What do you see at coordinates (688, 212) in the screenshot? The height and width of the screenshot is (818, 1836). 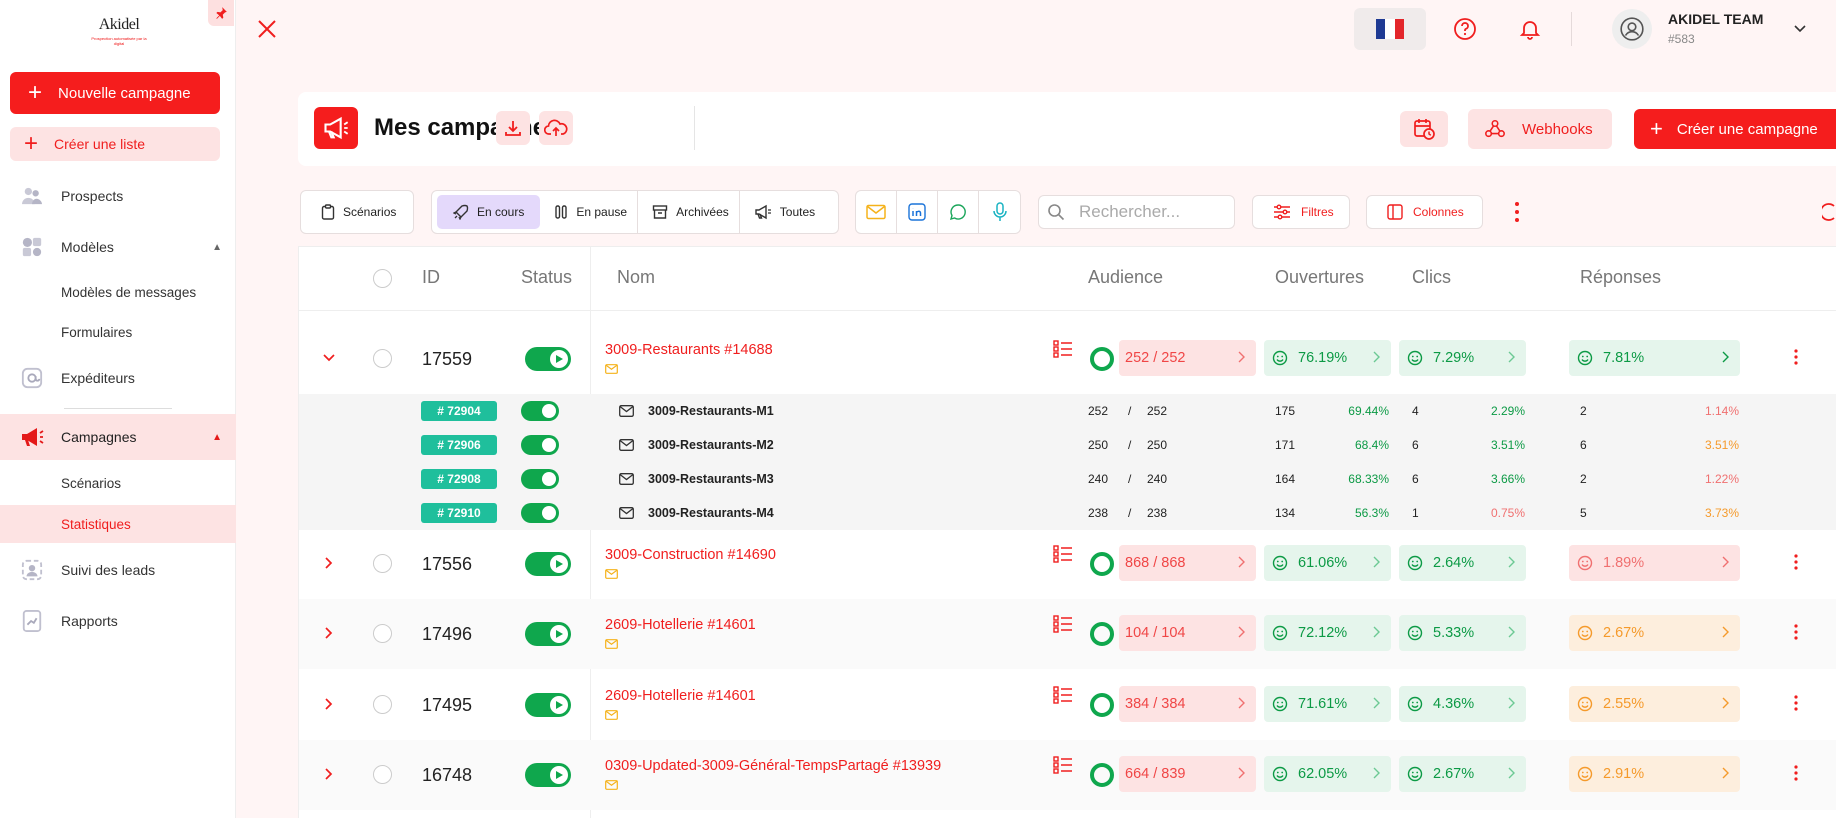 I see `tab-archivees: Archivées` at bounding box center [688, 212].